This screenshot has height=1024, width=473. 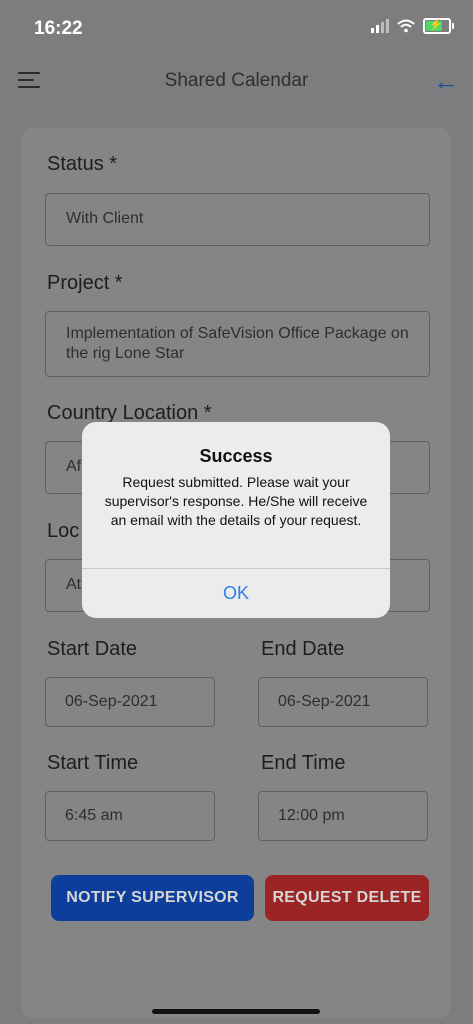 I want to click on clock: 16:22, so click(x=58, y=28).